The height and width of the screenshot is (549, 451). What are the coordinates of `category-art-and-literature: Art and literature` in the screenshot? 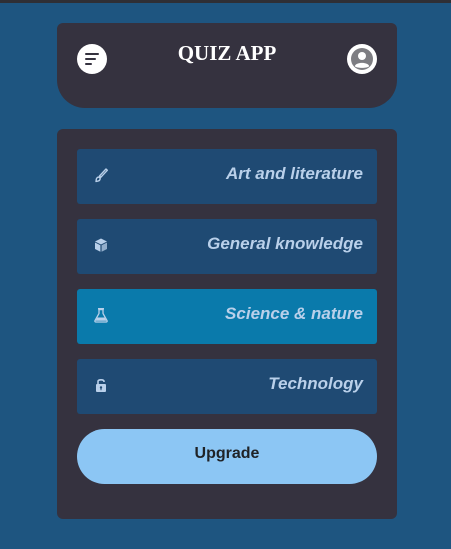 It's located at (227, 176).